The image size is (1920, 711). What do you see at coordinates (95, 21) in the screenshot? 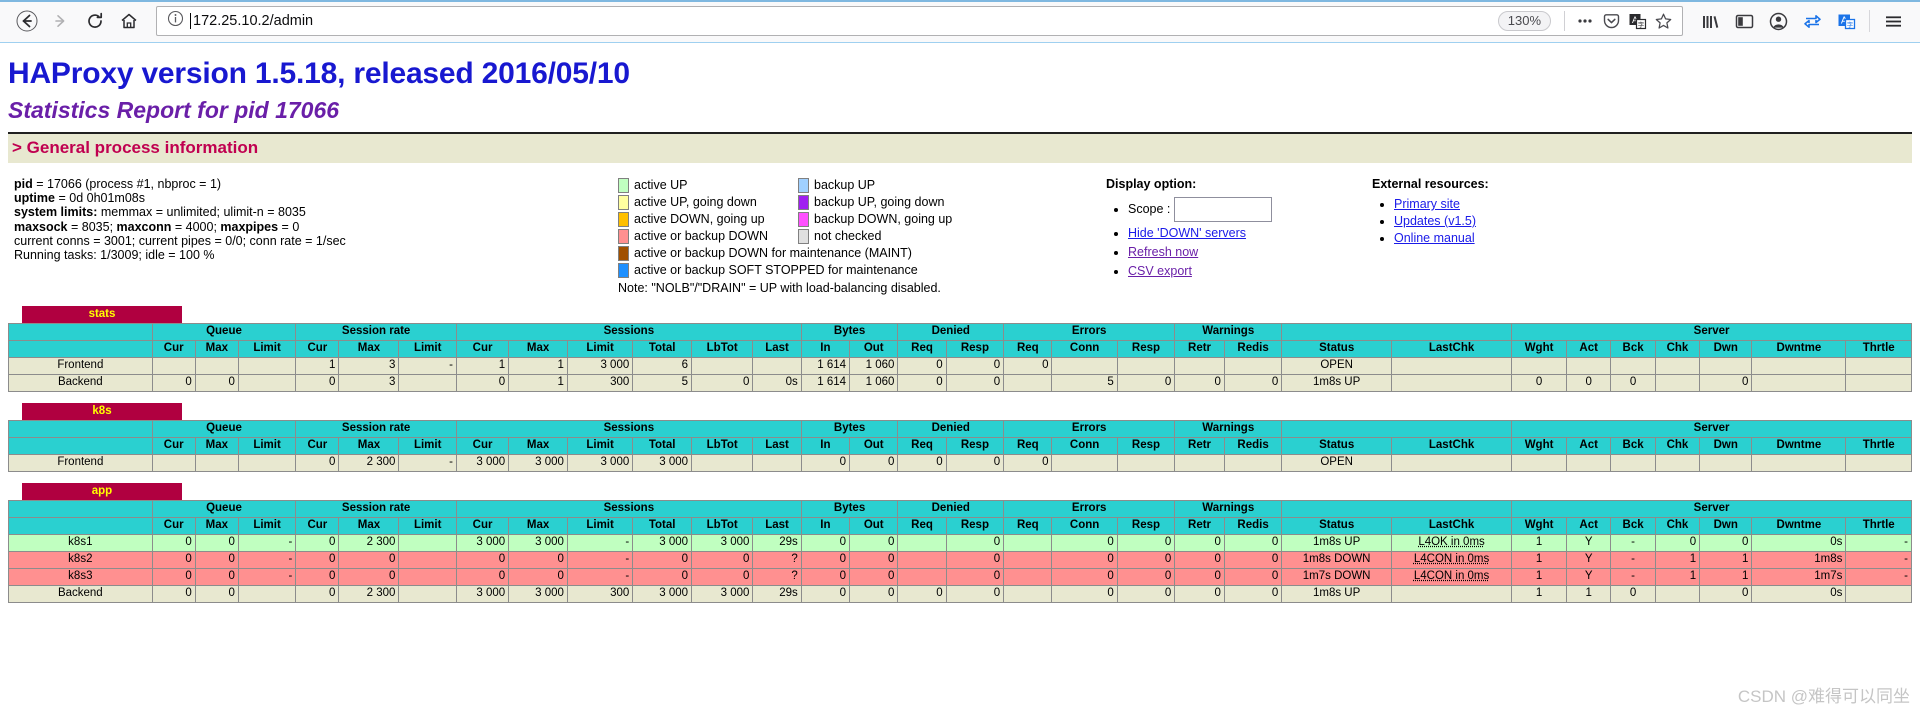
I see `reload-button` at bounding box center [95, 21].